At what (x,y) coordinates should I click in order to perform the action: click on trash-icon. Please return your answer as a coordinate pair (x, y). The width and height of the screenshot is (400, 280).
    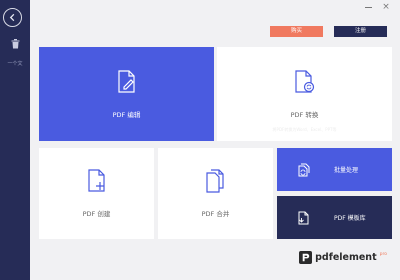
    Looking at the image, I should click on (15, 44).